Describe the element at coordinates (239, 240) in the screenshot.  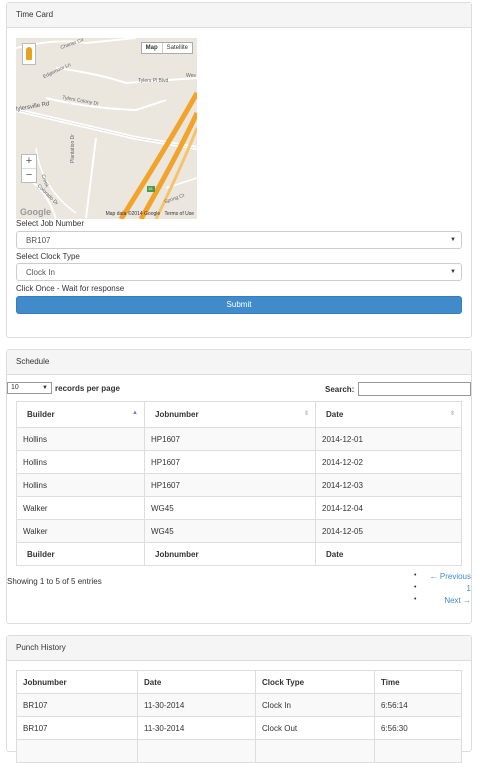
I see `job-number-select: BR107 ▼` at that location.